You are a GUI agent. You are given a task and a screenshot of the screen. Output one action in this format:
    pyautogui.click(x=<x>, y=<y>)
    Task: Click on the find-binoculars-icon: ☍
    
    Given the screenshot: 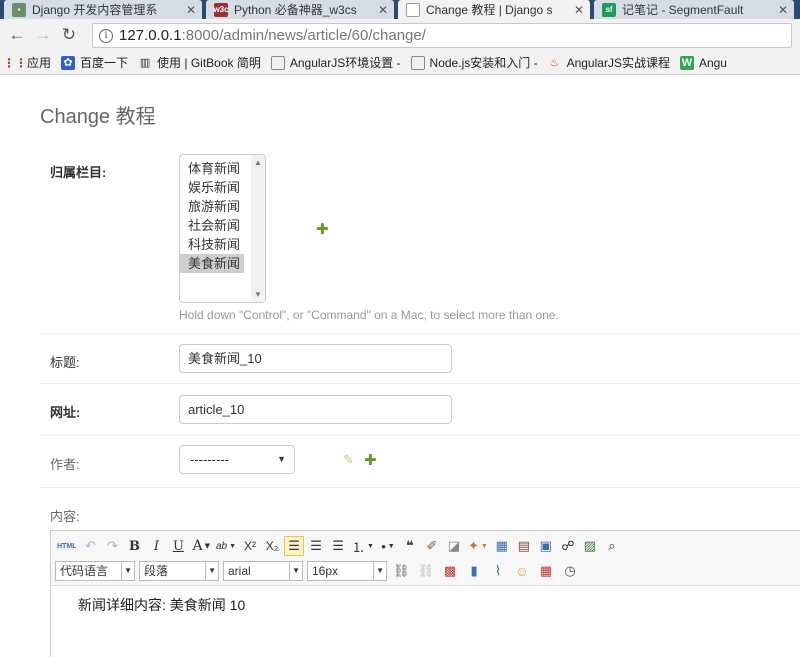 What is the action you would take?
    pyautogui.click(x=568, y=546)
    